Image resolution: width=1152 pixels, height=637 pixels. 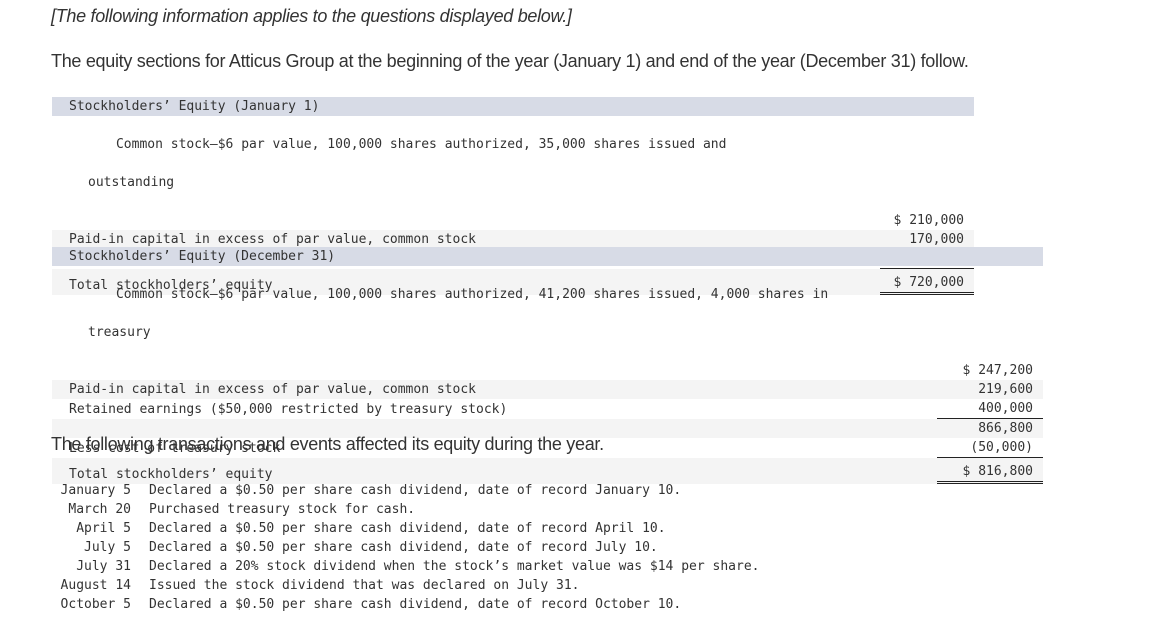 I want to click on row-amount: (50,000), so click(x=990, y=448).